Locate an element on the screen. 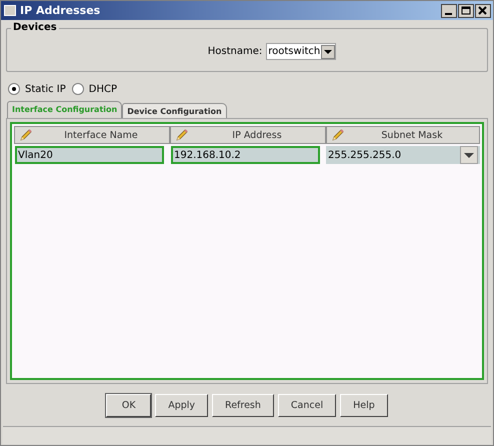 Image resolution: width=494 pixels, height=446 pixels. column-header: IP Address is located at coordinates (248, 135).